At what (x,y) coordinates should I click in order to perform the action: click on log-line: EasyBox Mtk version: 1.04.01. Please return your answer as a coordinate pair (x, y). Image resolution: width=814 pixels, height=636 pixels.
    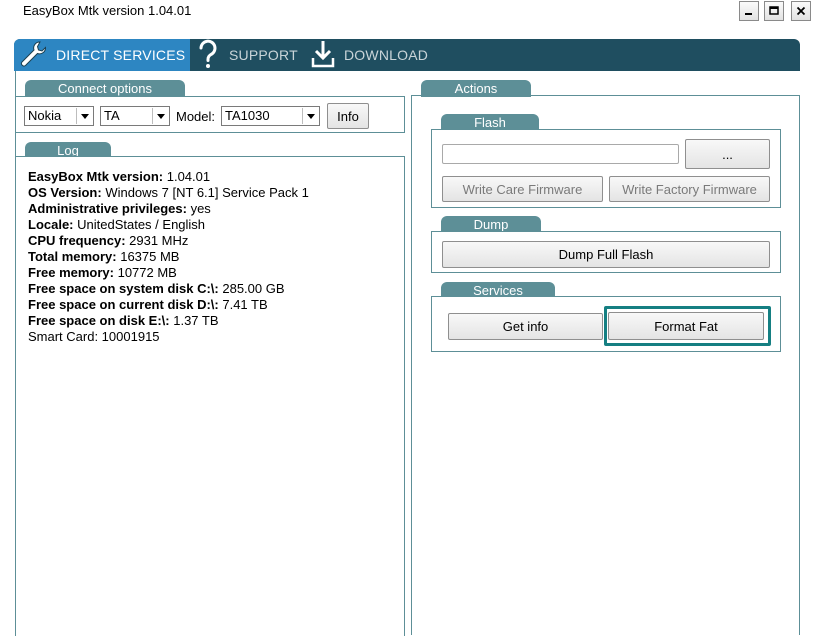
    Looking at the image, I should click on (119, 176).